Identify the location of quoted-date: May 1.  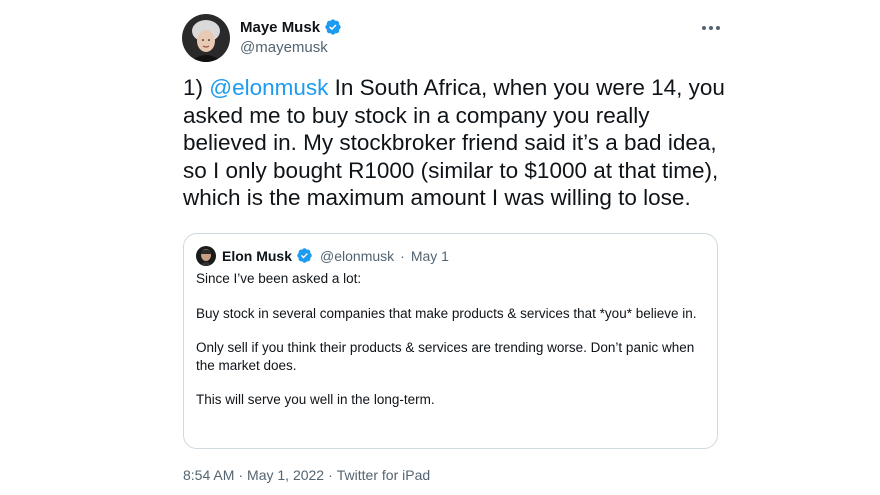
(429, 256).